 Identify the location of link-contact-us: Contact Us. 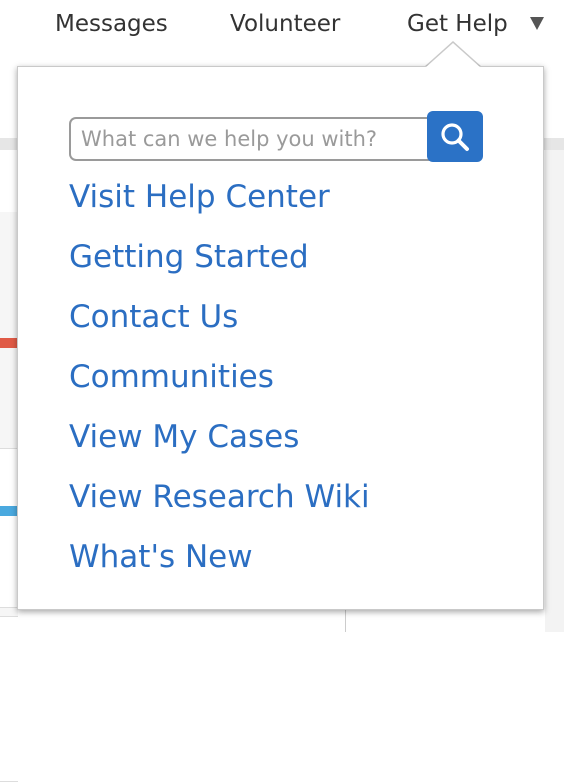
(219, 329).